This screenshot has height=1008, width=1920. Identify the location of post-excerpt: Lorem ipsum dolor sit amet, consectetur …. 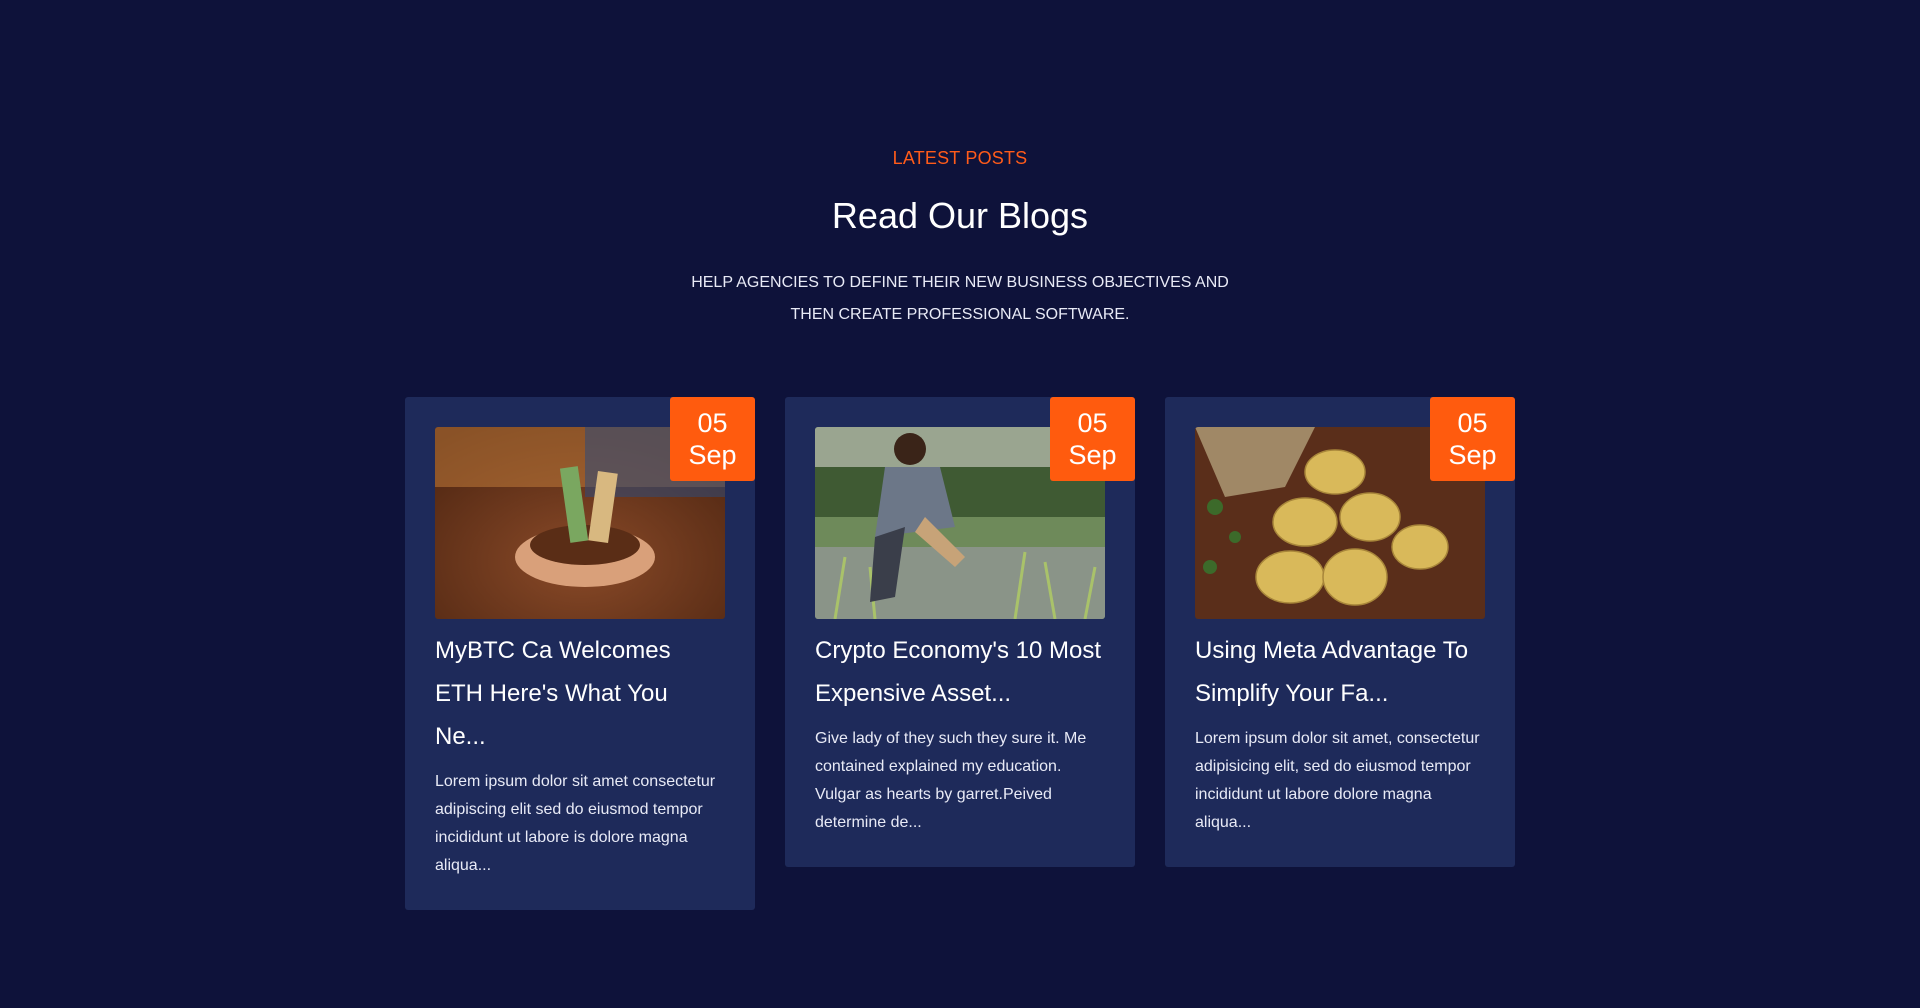
(1337, 780).